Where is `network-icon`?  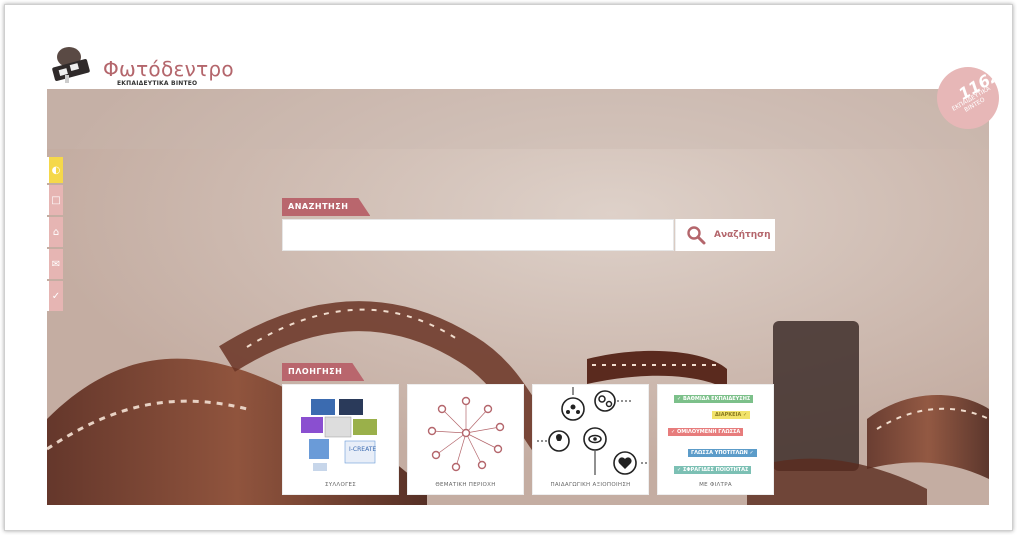 network-icon is located at coordinates (466, 434).